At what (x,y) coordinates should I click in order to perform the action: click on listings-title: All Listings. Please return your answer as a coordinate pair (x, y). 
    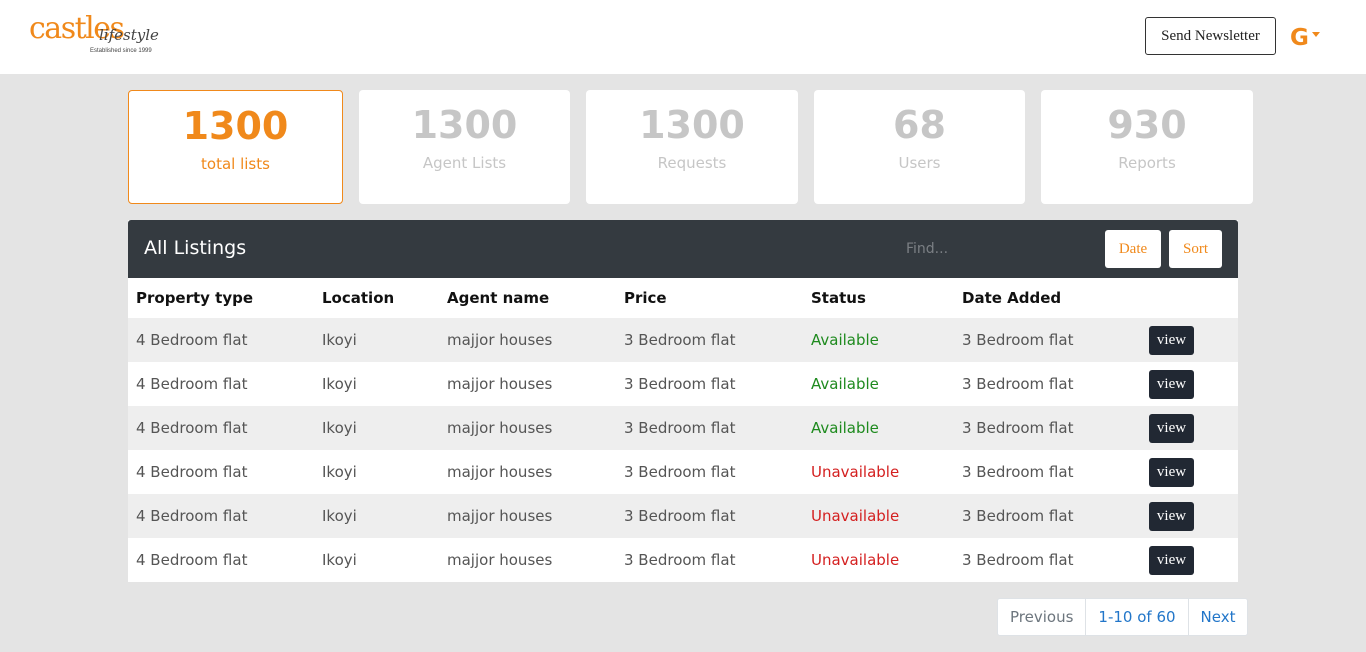
    Looking at the image, I should click on (195, 248).